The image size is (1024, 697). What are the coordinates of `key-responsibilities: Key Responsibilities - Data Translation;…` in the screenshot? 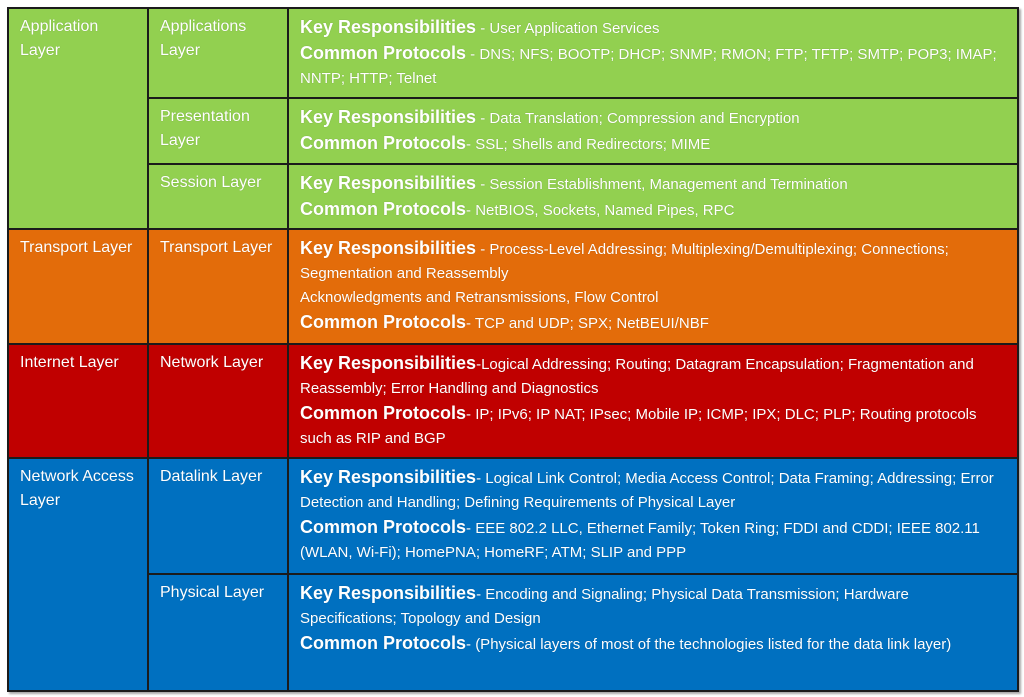 It's located at (653, 118).